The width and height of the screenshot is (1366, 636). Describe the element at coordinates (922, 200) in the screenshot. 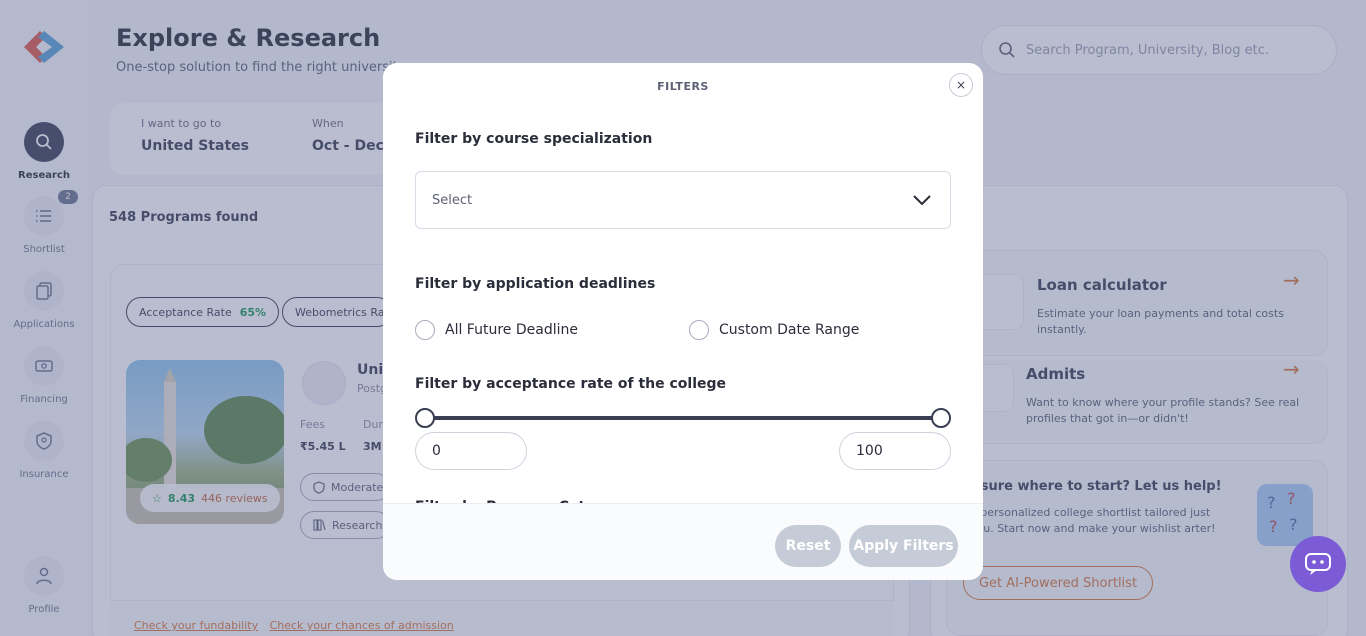

I see `chevron-down-icon` at that location.